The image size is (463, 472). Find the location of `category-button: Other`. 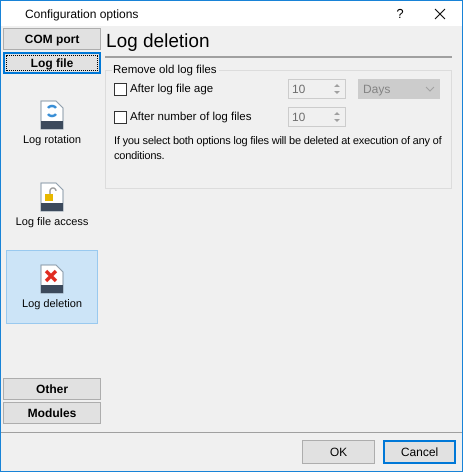

category-button: Other is located at coordinates (52, 389).